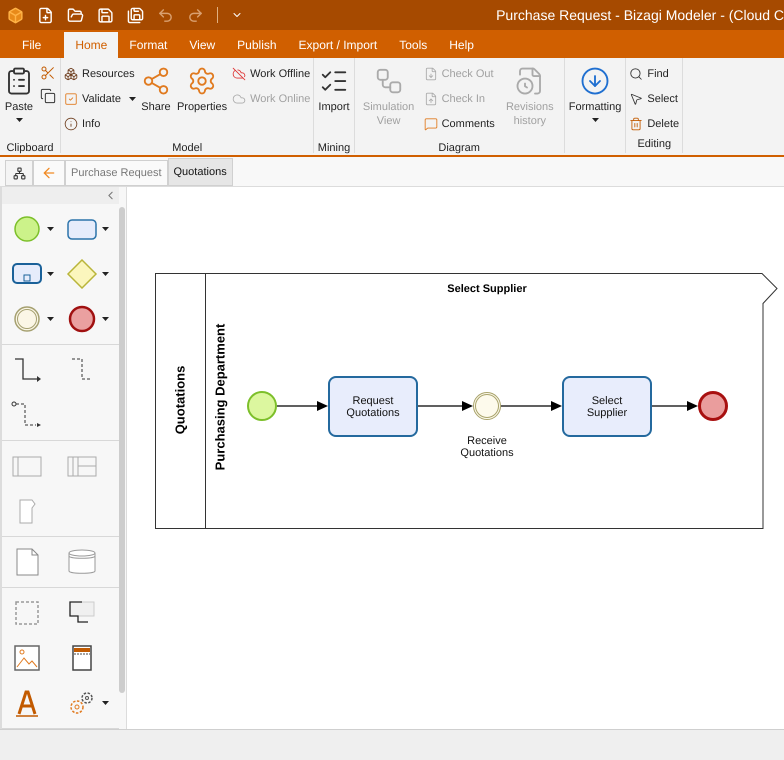 The image size is (784, 760). I want to click on ribbon-button: Comments, so click(459, 124).